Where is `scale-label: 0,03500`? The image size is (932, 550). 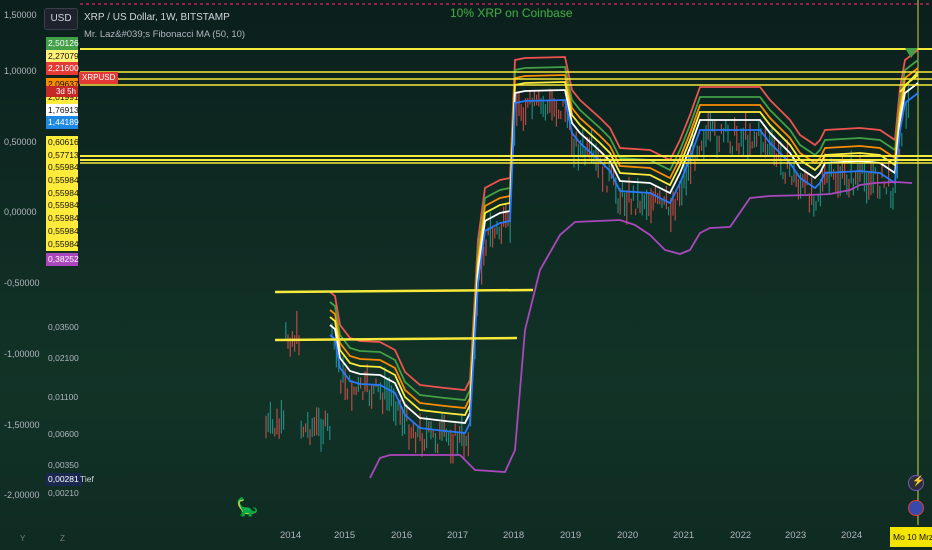
scale-label: 0,03500 is located at coordinates (63, 327).